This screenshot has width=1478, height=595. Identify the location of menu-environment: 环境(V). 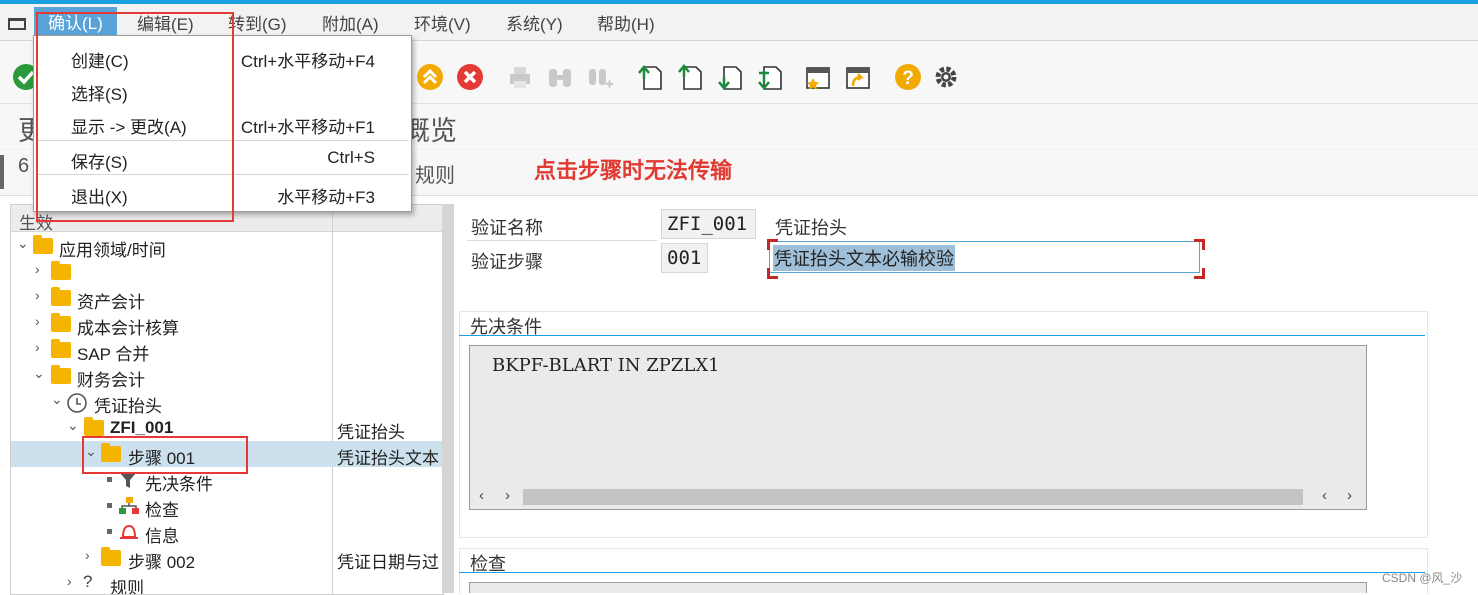
(442, 22).